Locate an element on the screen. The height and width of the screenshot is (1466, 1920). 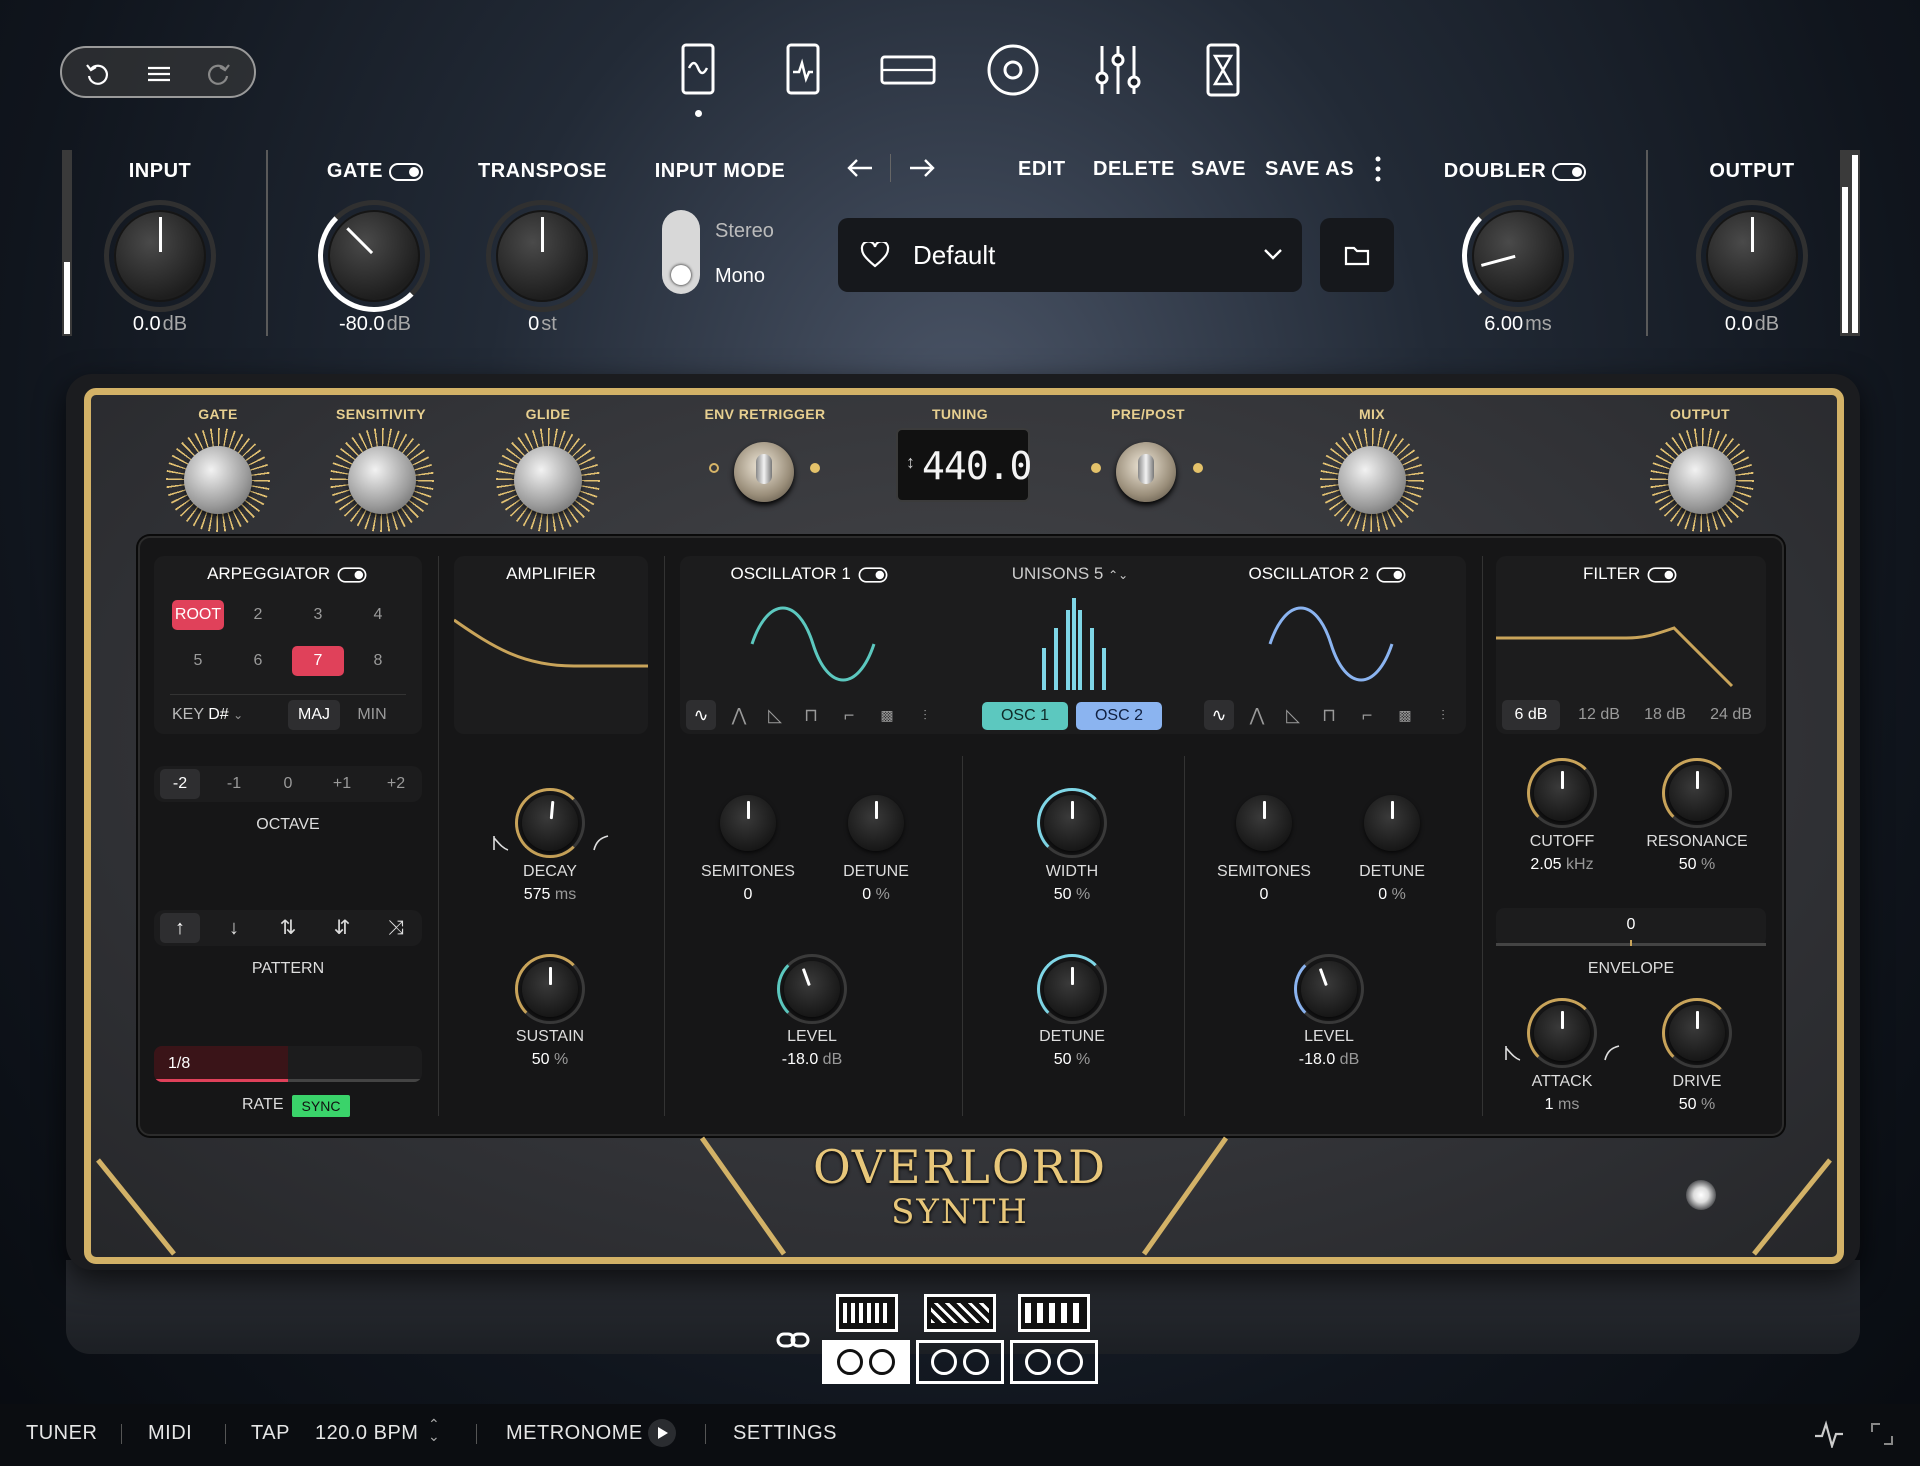
arp-step-5: 5 is located at coordinates (198, 661).